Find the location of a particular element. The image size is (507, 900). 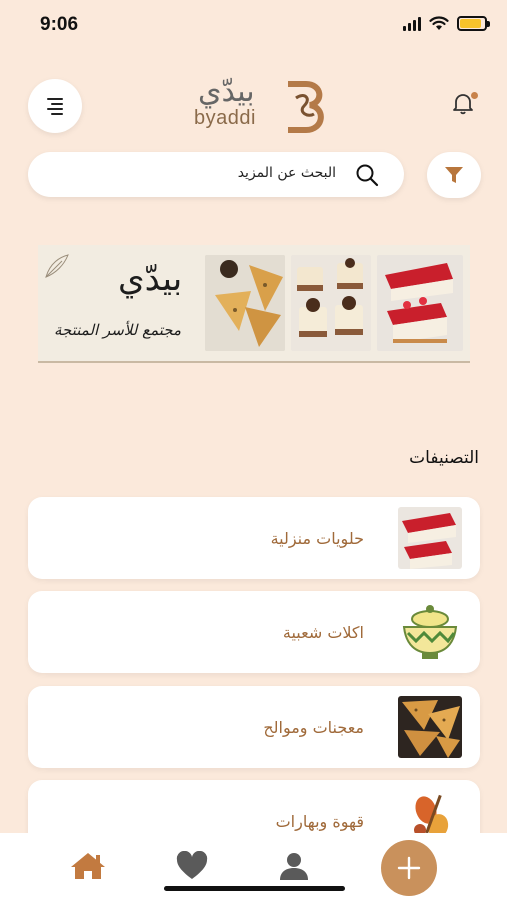

menu-icon is located at coordinates (55, 106).